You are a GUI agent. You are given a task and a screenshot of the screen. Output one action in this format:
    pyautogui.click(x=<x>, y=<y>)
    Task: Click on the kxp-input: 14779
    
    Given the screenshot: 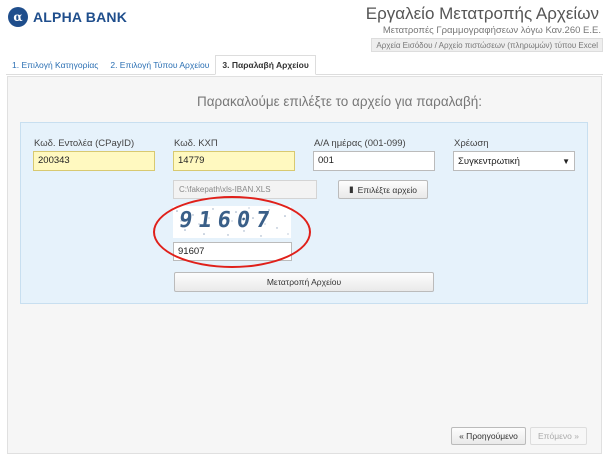 What is the action you would take?
    pyautogui.click(x=234, y=161)
    